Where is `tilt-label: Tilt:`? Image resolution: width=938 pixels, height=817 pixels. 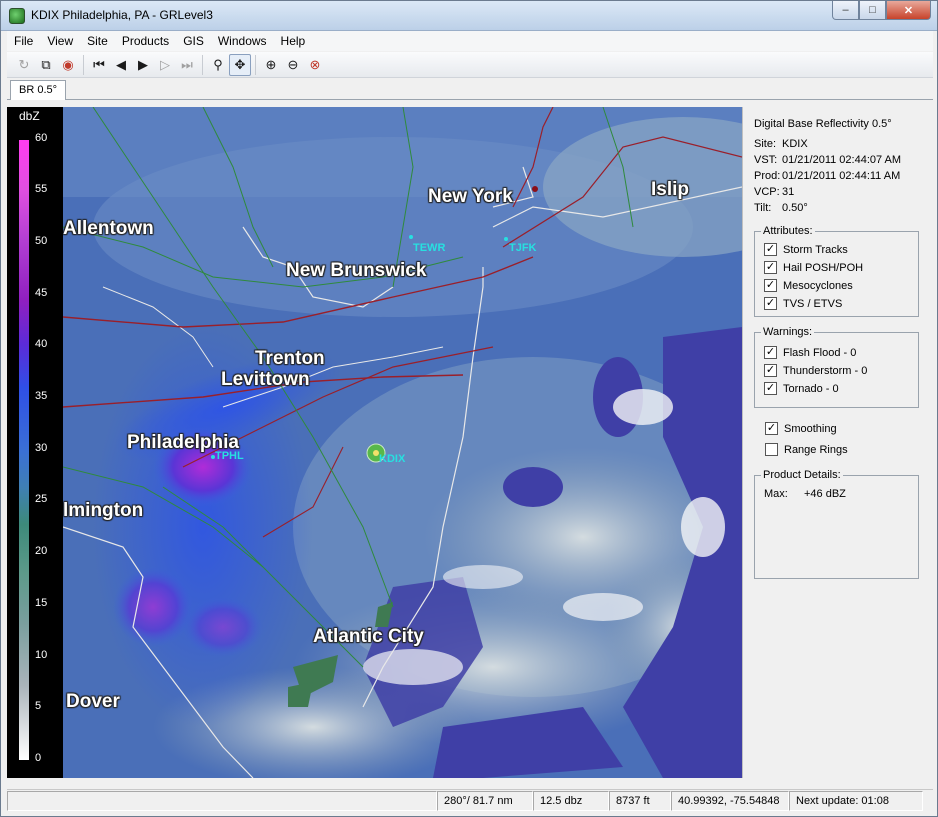 tilt-label: Tilt: is located at coordinates (763, 208).